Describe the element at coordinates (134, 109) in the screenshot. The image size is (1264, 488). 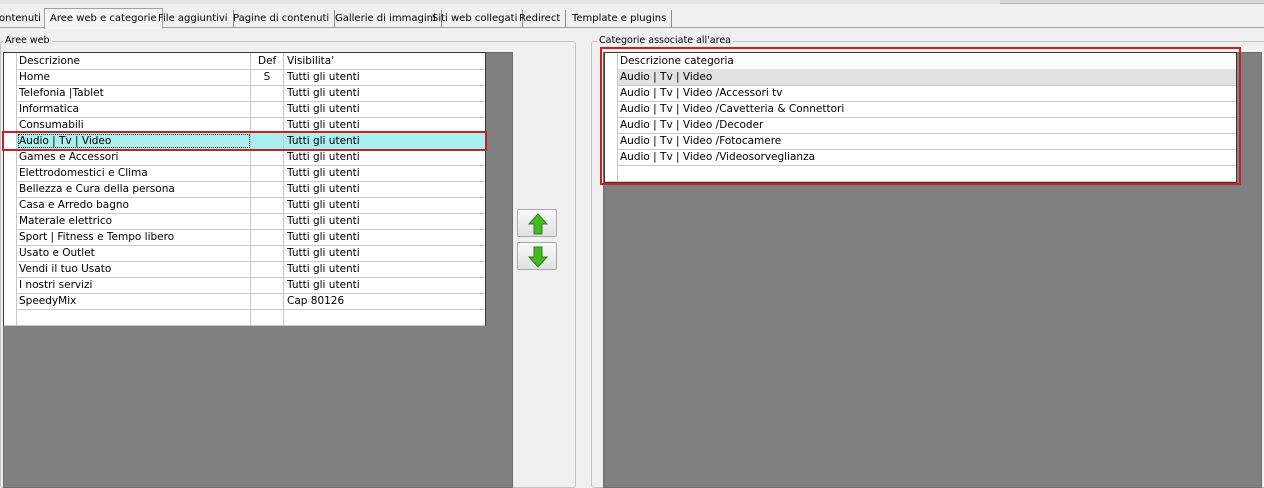
I see `cell-descrizione: Informatica` at that location.